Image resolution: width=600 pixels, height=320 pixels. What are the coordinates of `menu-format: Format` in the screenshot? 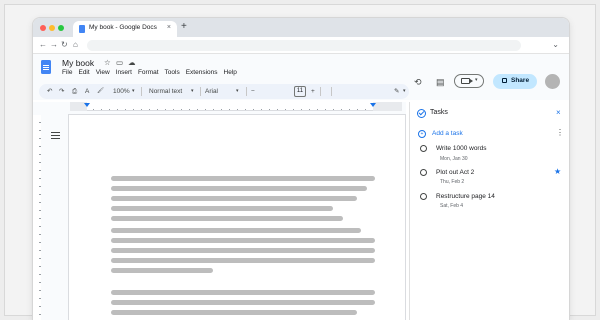 It's located at (148, 72).